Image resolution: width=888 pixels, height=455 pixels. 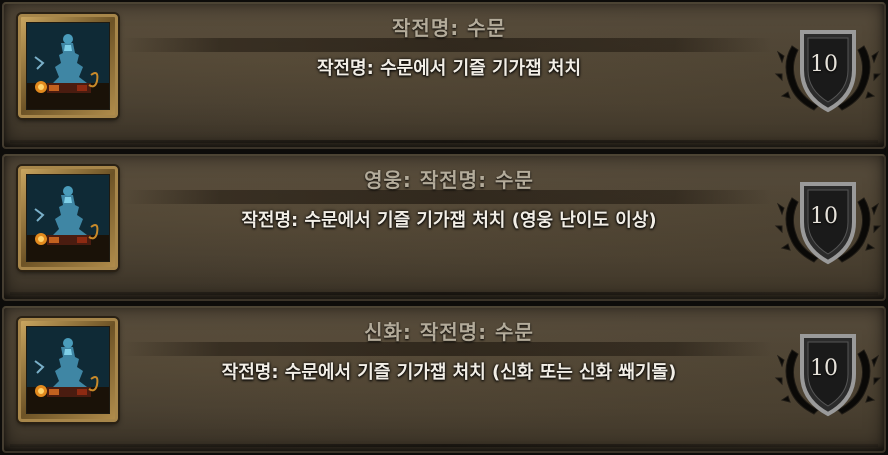 I want to click on achievement-title: 영웅: 작전명: 수문, so click(x=449, y=180).